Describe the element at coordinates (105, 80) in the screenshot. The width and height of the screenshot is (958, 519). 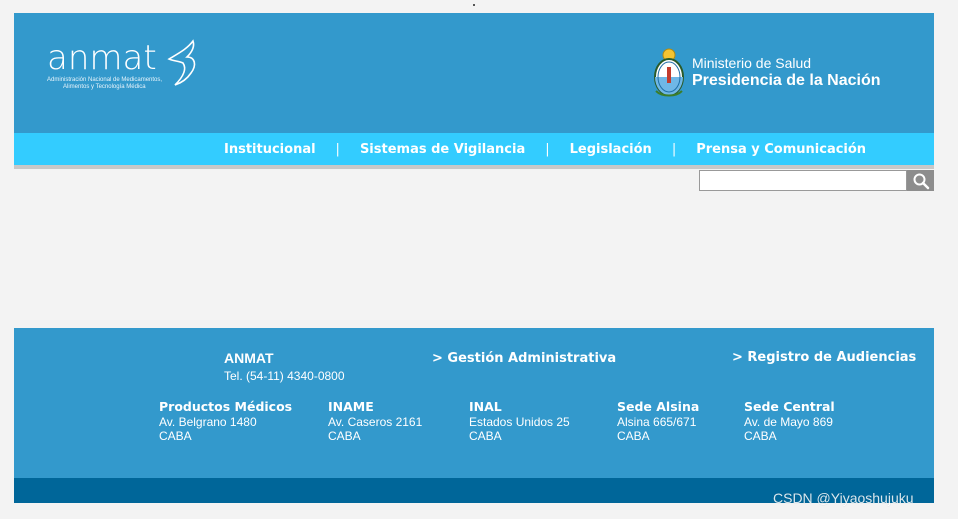
I see `logo-subtitle-line1: Administración Nacional de Medicamentos,` at that location.